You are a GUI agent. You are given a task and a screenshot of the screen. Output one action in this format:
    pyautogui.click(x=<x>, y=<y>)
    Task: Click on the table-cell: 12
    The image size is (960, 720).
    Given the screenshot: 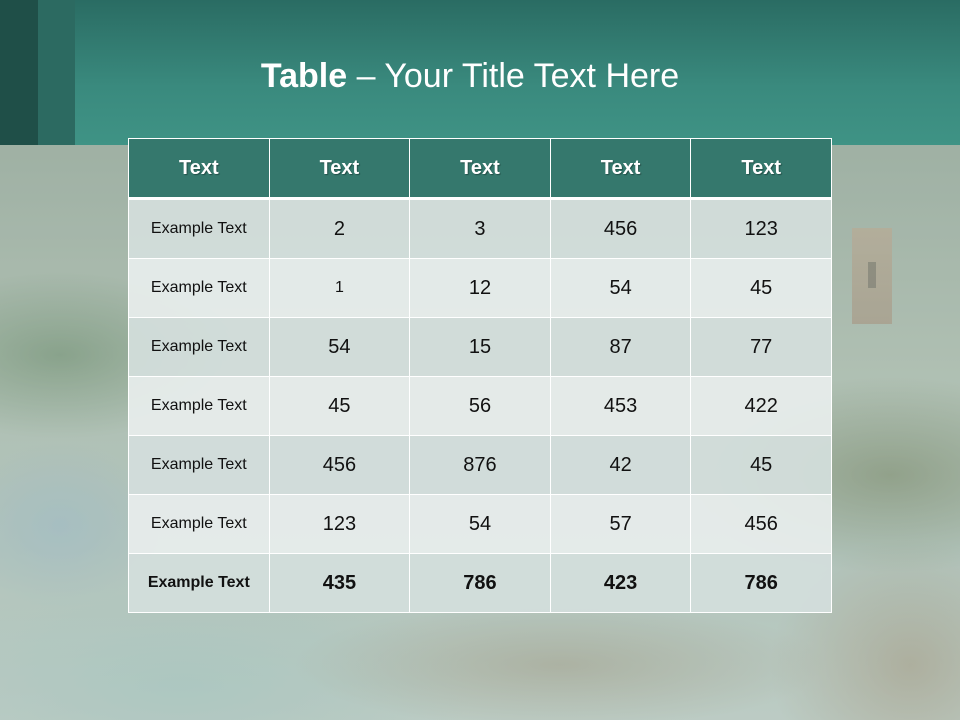 What is the action you would take?
    pyautogui.click(x=480, y=288)
    